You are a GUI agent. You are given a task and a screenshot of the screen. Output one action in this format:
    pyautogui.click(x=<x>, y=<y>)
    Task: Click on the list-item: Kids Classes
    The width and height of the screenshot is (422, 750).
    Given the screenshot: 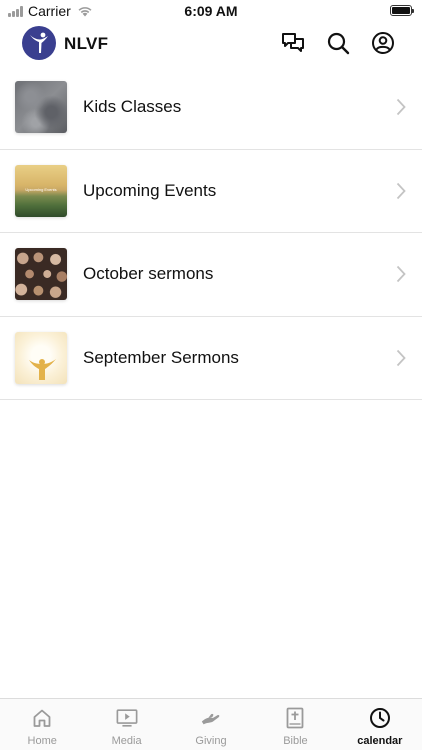 What is the action you would take?
    pyautogui.click(x=211, y=108)
    